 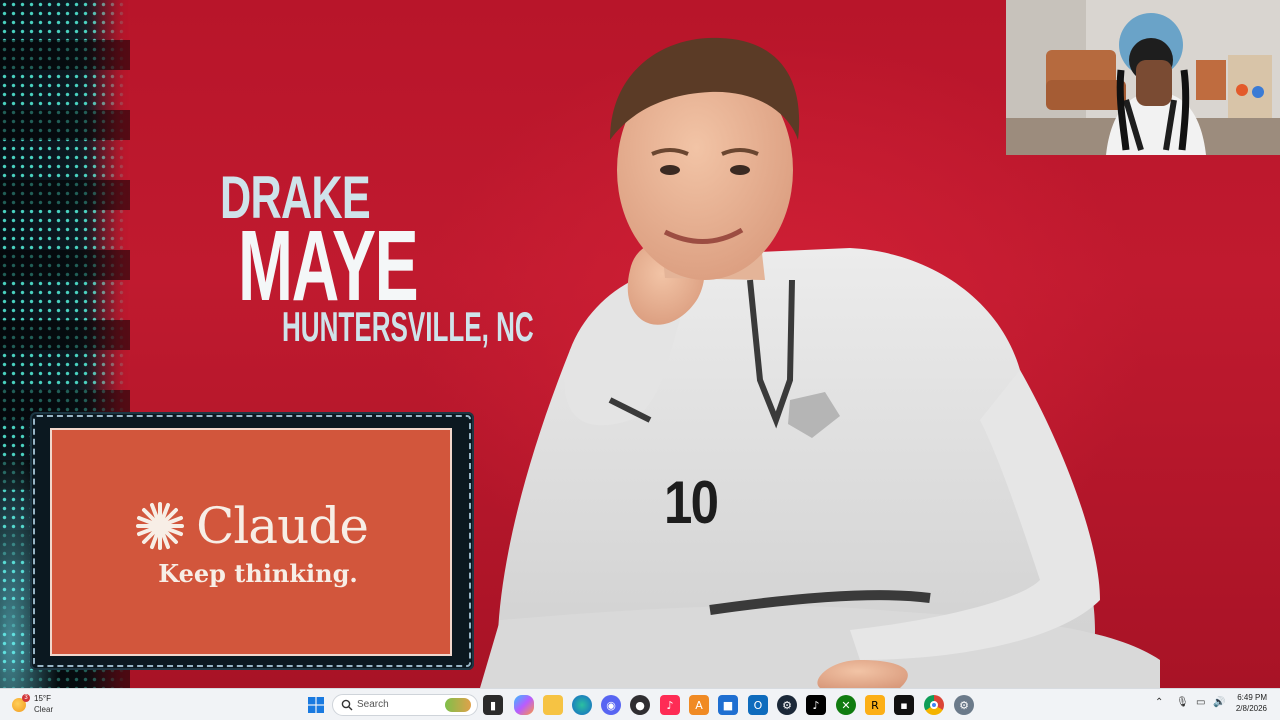 I want to click on rockstar-icon: R, so click(x=875, y=705).